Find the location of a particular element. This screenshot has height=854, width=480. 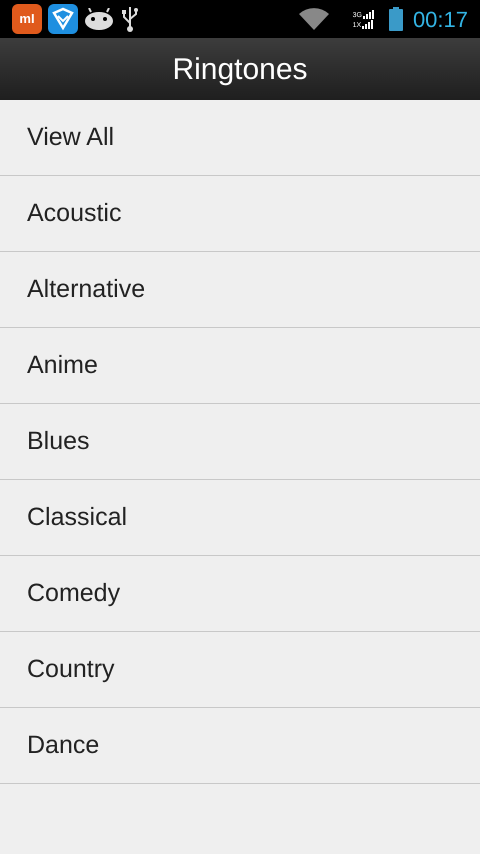

battery-icon is located at coordinates (395, 19).